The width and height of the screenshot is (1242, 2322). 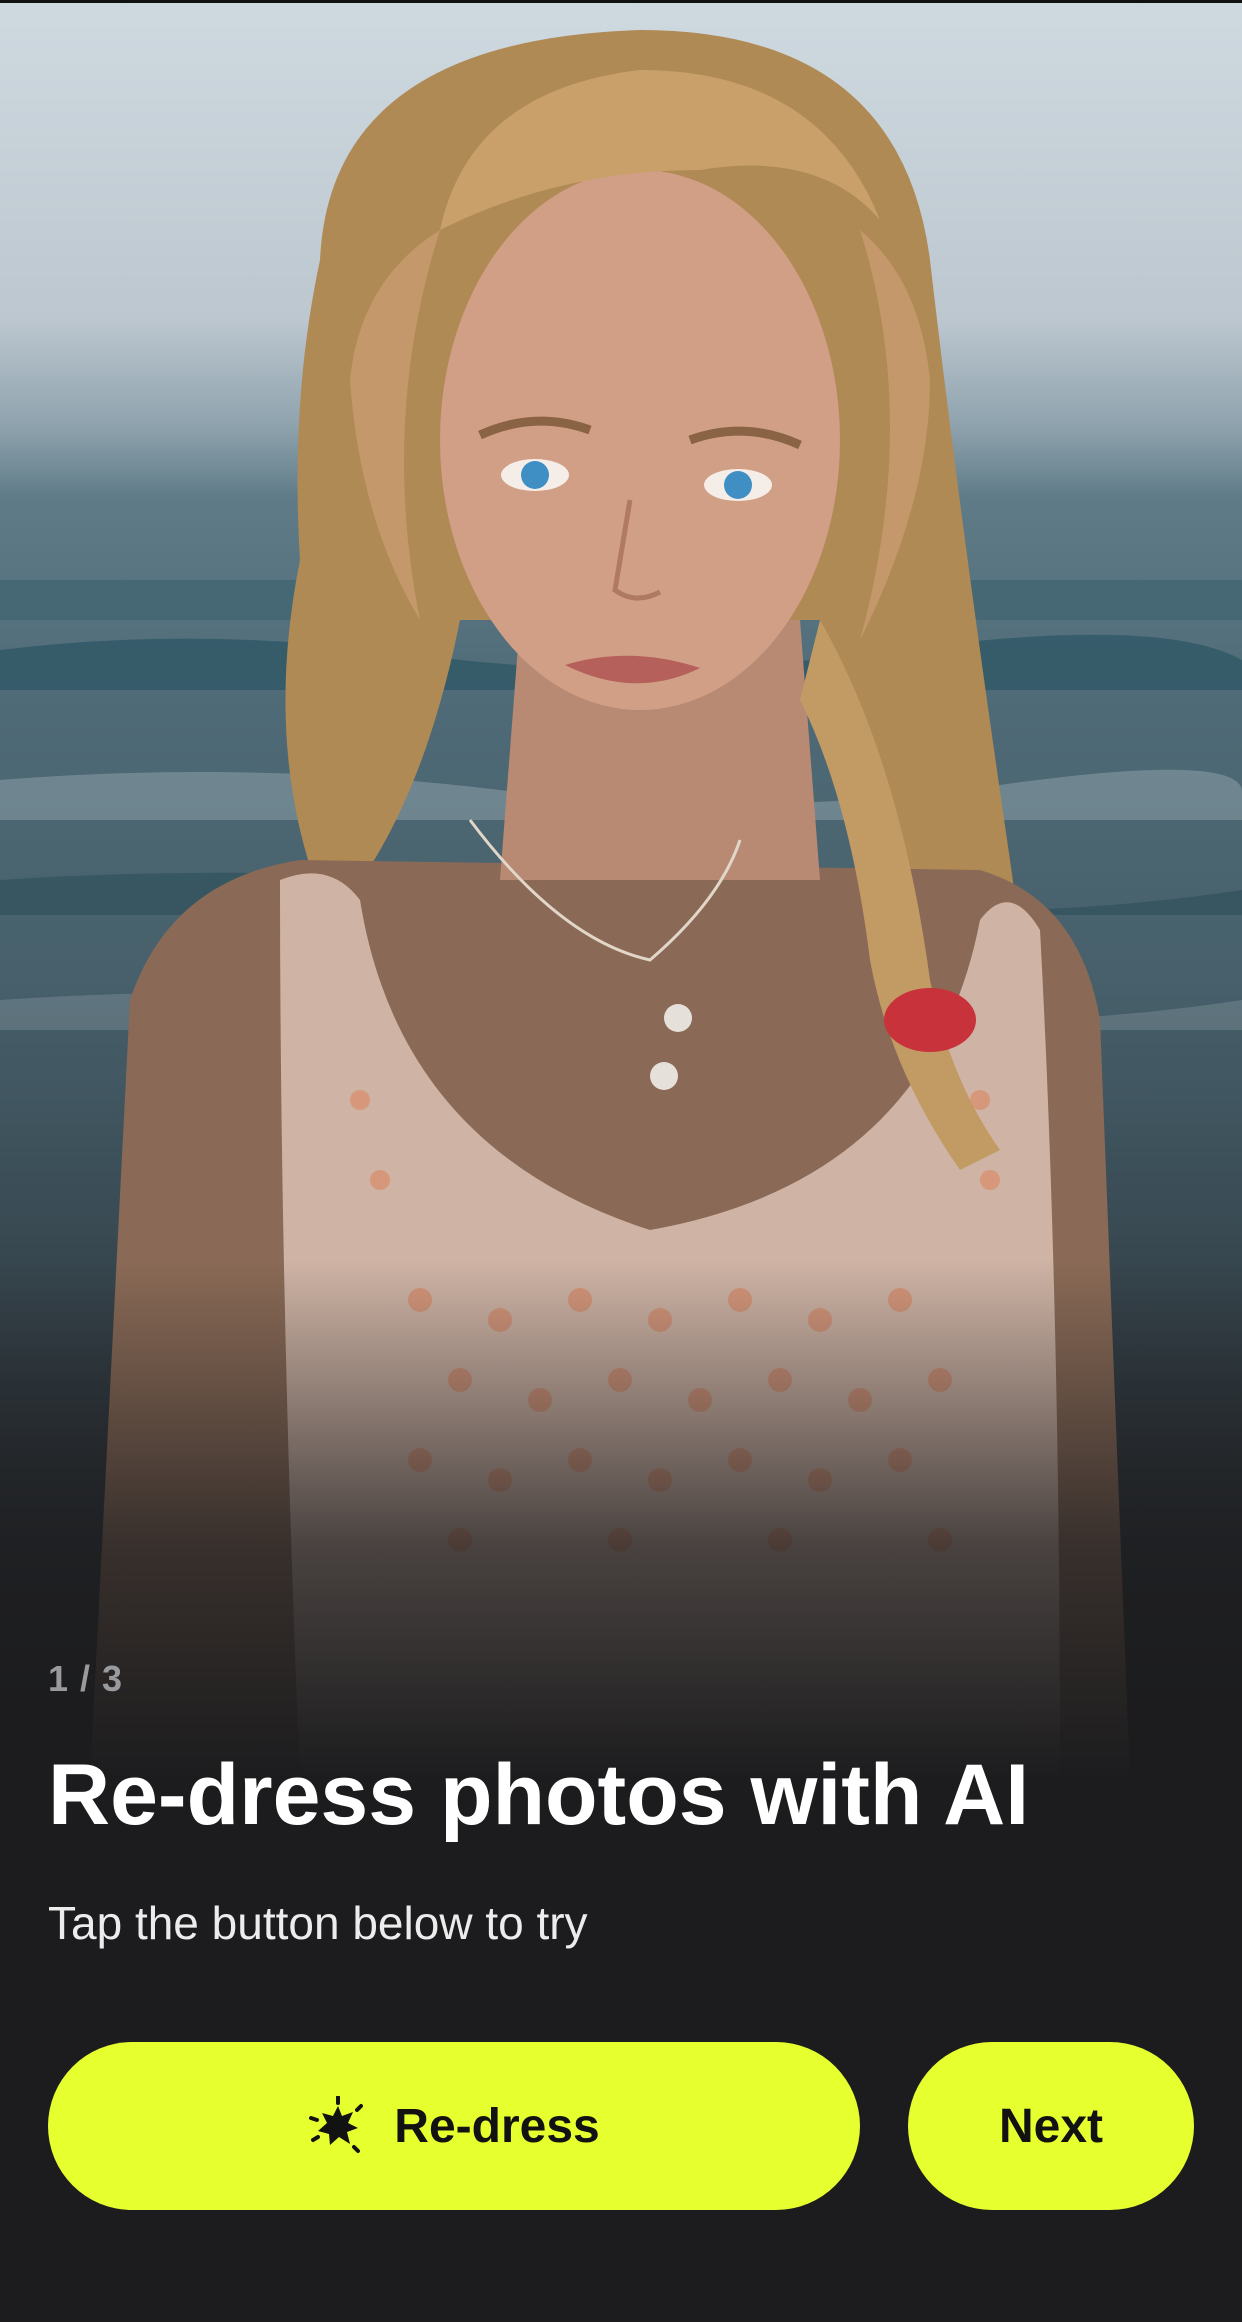 I want to click on sparkle-splash-icon, so click(x=338, y=2125).